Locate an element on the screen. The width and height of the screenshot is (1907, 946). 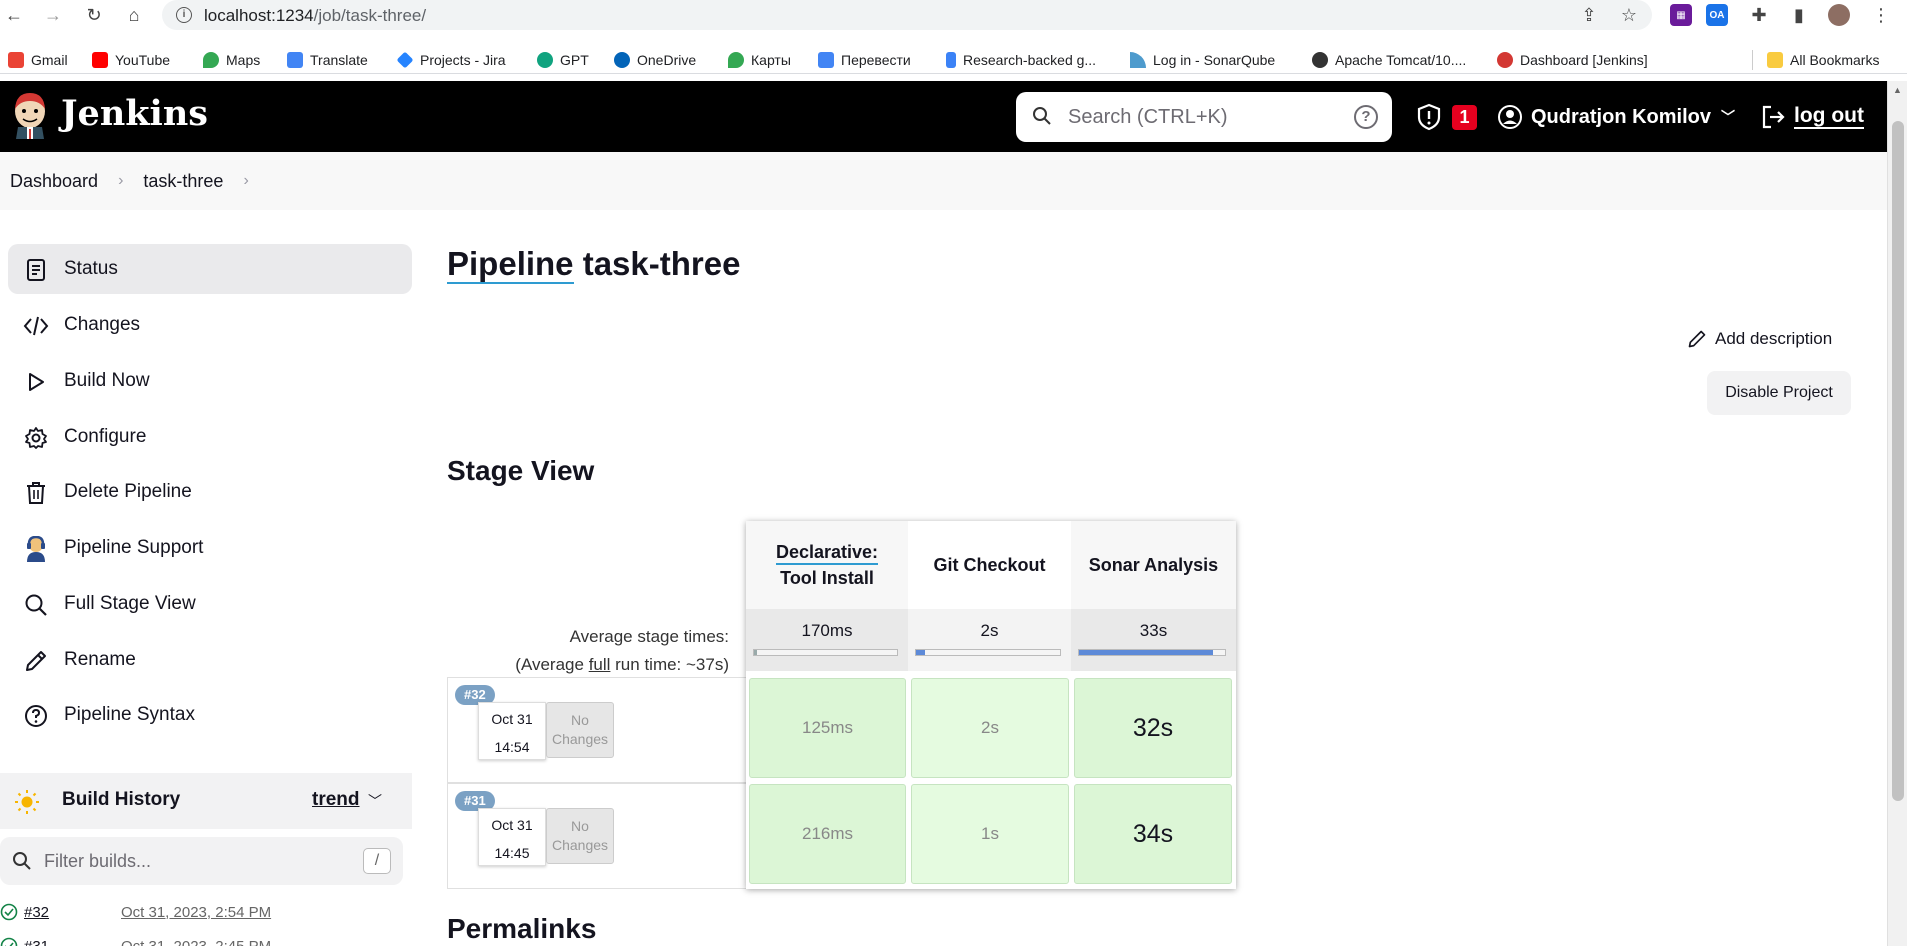
sun-weather-icon is located at coordinates (27, 802).